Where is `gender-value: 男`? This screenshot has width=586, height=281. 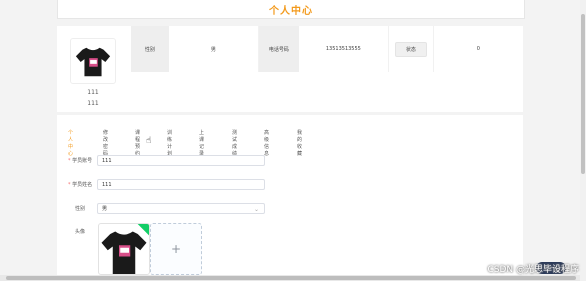 gender-value: 男 is located at coordinates (214, 49).